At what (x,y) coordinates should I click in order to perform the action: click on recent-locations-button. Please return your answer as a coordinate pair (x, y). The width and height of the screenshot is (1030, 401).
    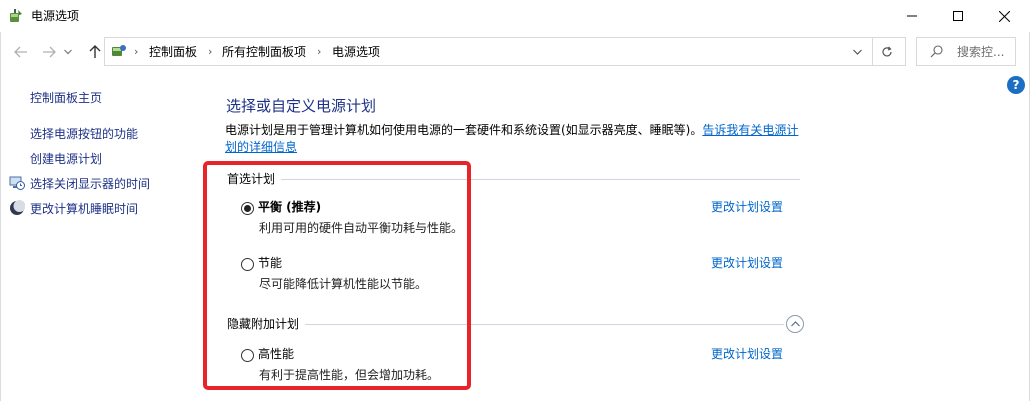
    Looking at the image, I should click on (68, 52).